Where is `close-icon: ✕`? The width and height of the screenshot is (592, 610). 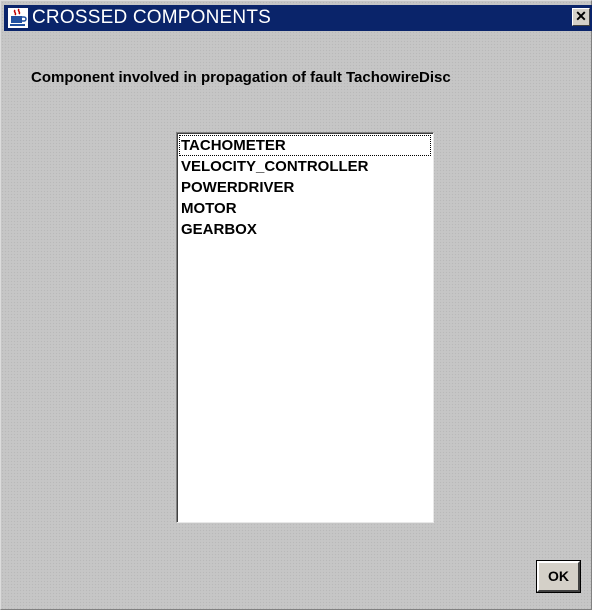 close-icon: ✕ is located at coordinates (581, 16).